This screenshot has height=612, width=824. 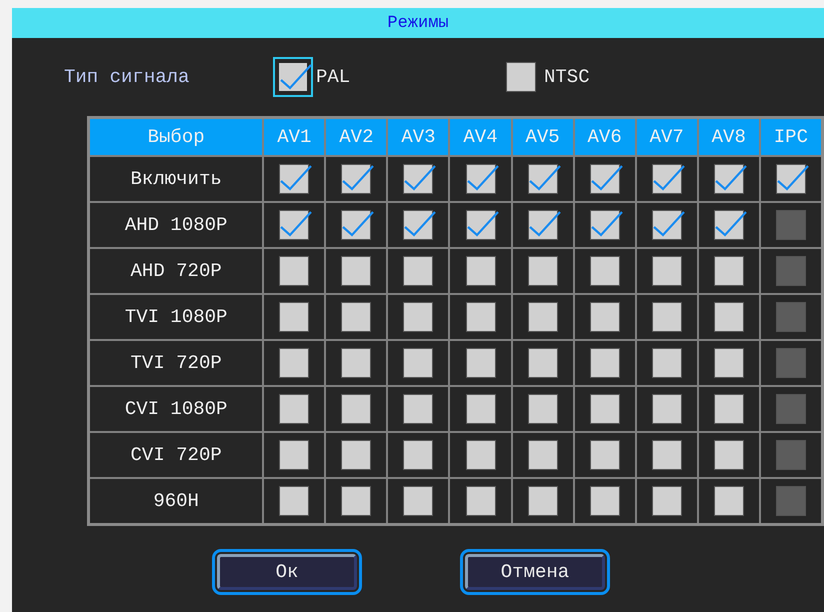 I want to click on column-header: AV4, so click(x=480, y=137).